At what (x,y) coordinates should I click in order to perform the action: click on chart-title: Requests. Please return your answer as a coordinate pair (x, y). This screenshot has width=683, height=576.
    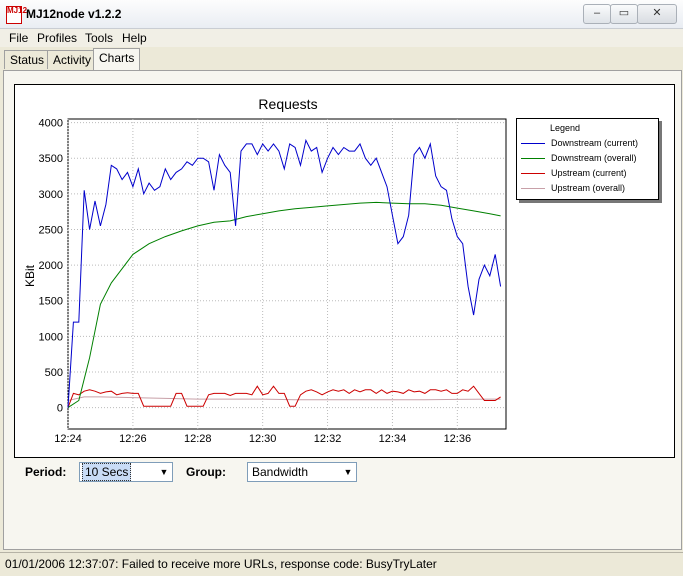
    Looking at the image, I should click on (287, 104).